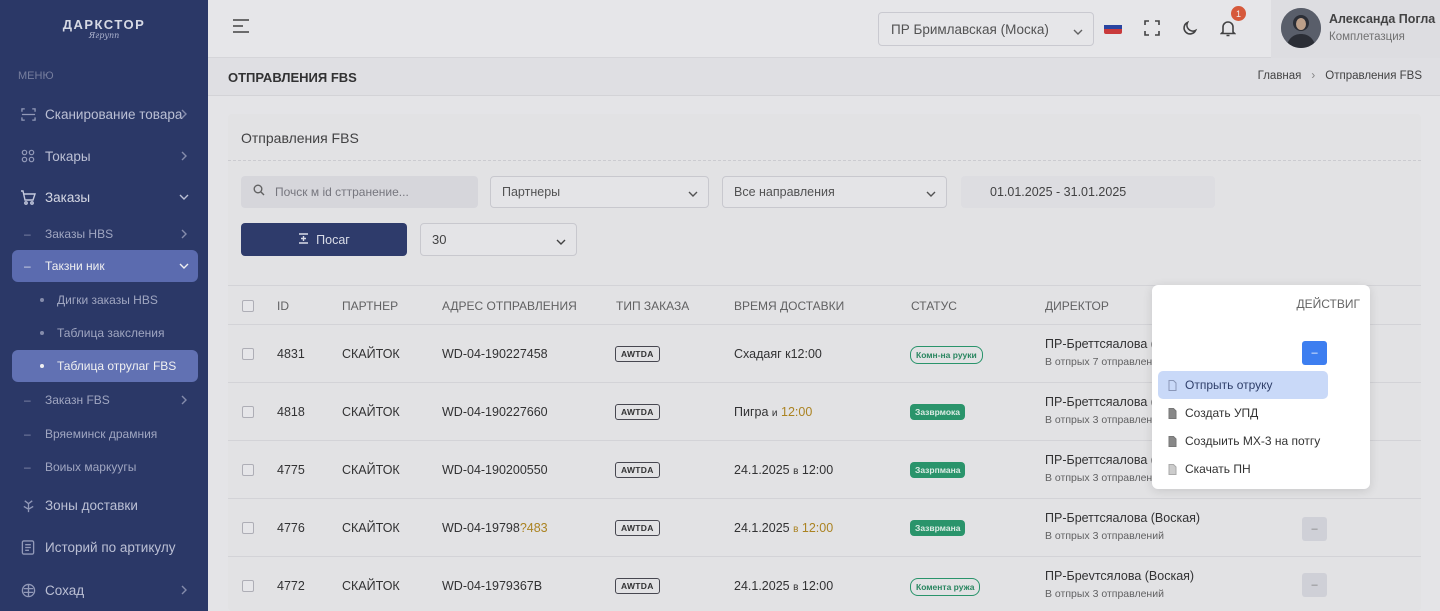 The image size is (1440, 611). Describe the element at coordinates (104, 114) in the screenshot. I see `sidebar-item-scan: Сканирование товара` at that location.